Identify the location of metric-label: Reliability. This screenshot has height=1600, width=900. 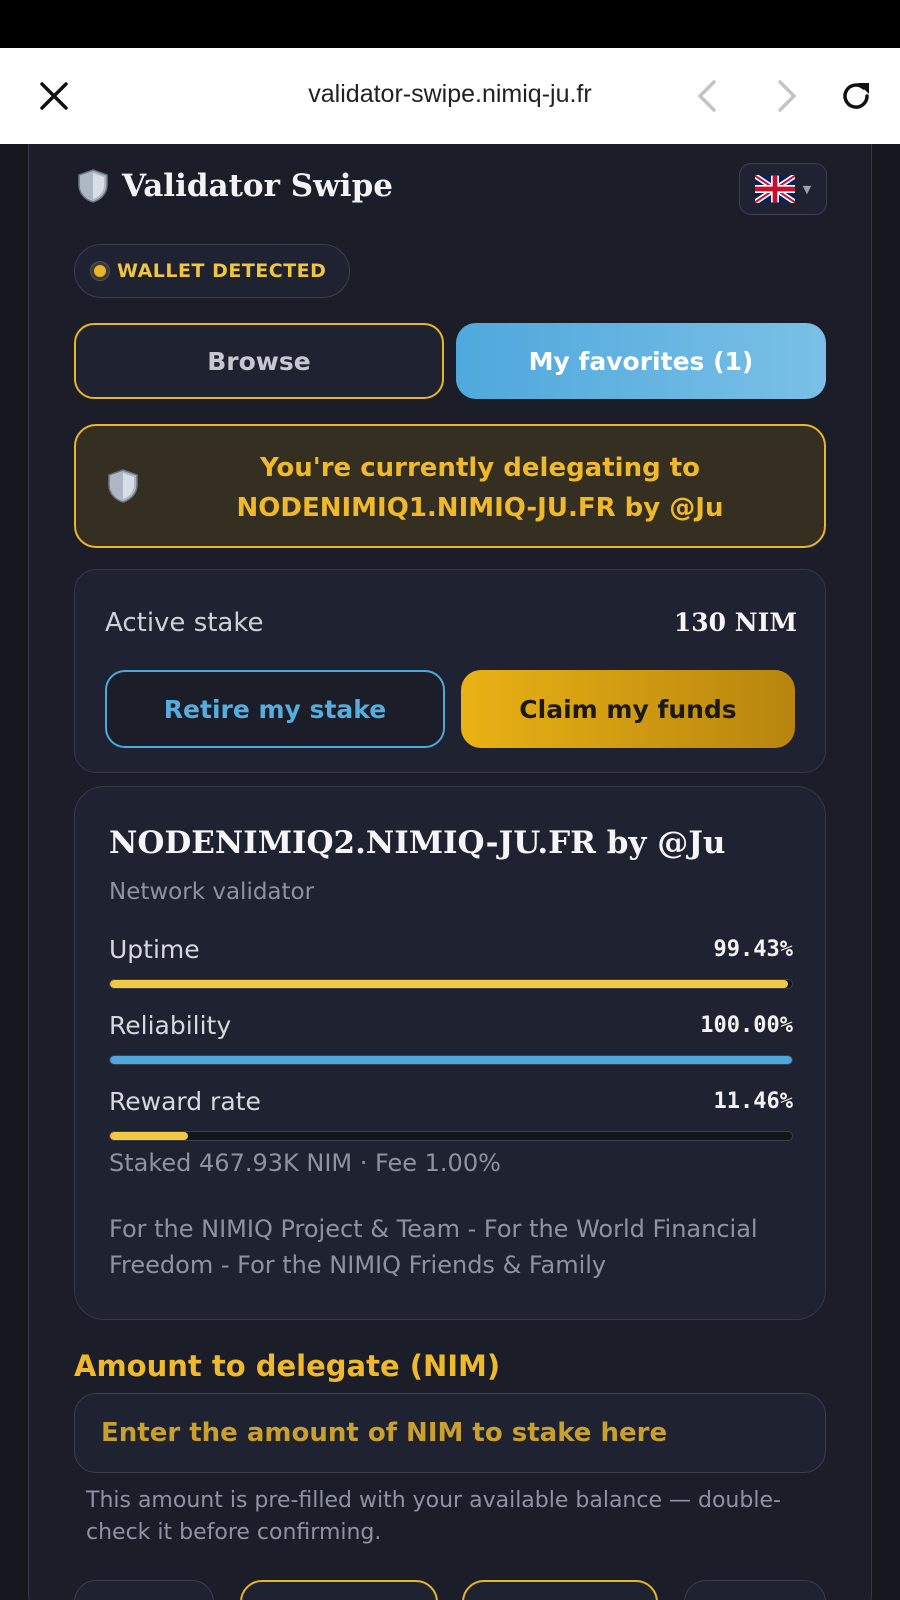
(170, 1025).